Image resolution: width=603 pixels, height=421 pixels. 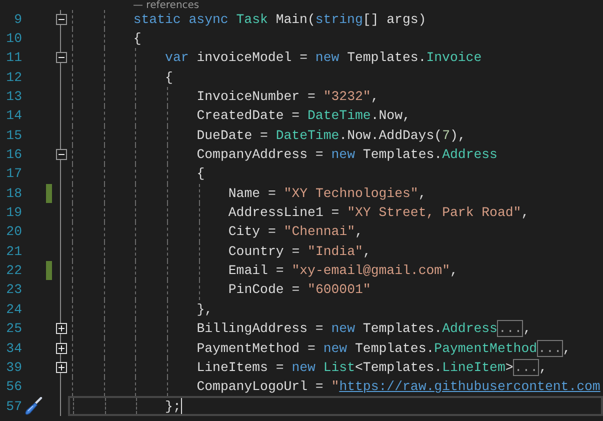 I want to click on code-text: };, so click(x=173, y=406).